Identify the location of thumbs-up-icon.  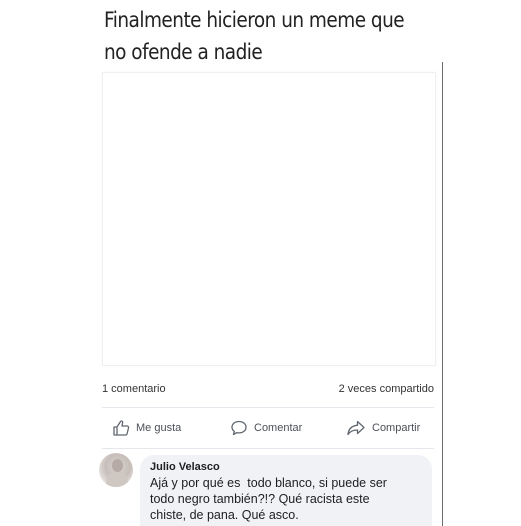
(121, 428).